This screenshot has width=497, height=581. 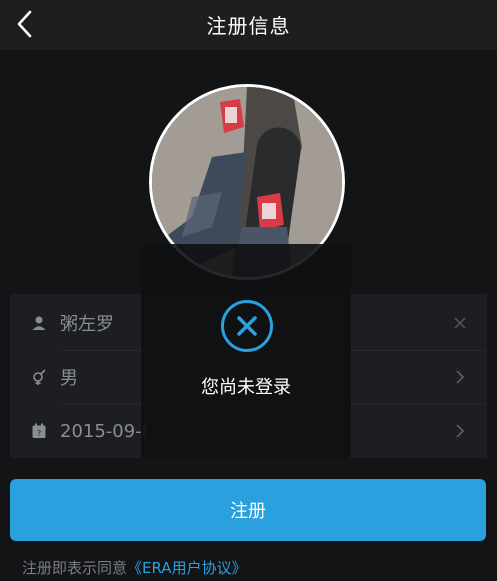 I want to click on calendar-icon: ?, so click(x=39, y=431).